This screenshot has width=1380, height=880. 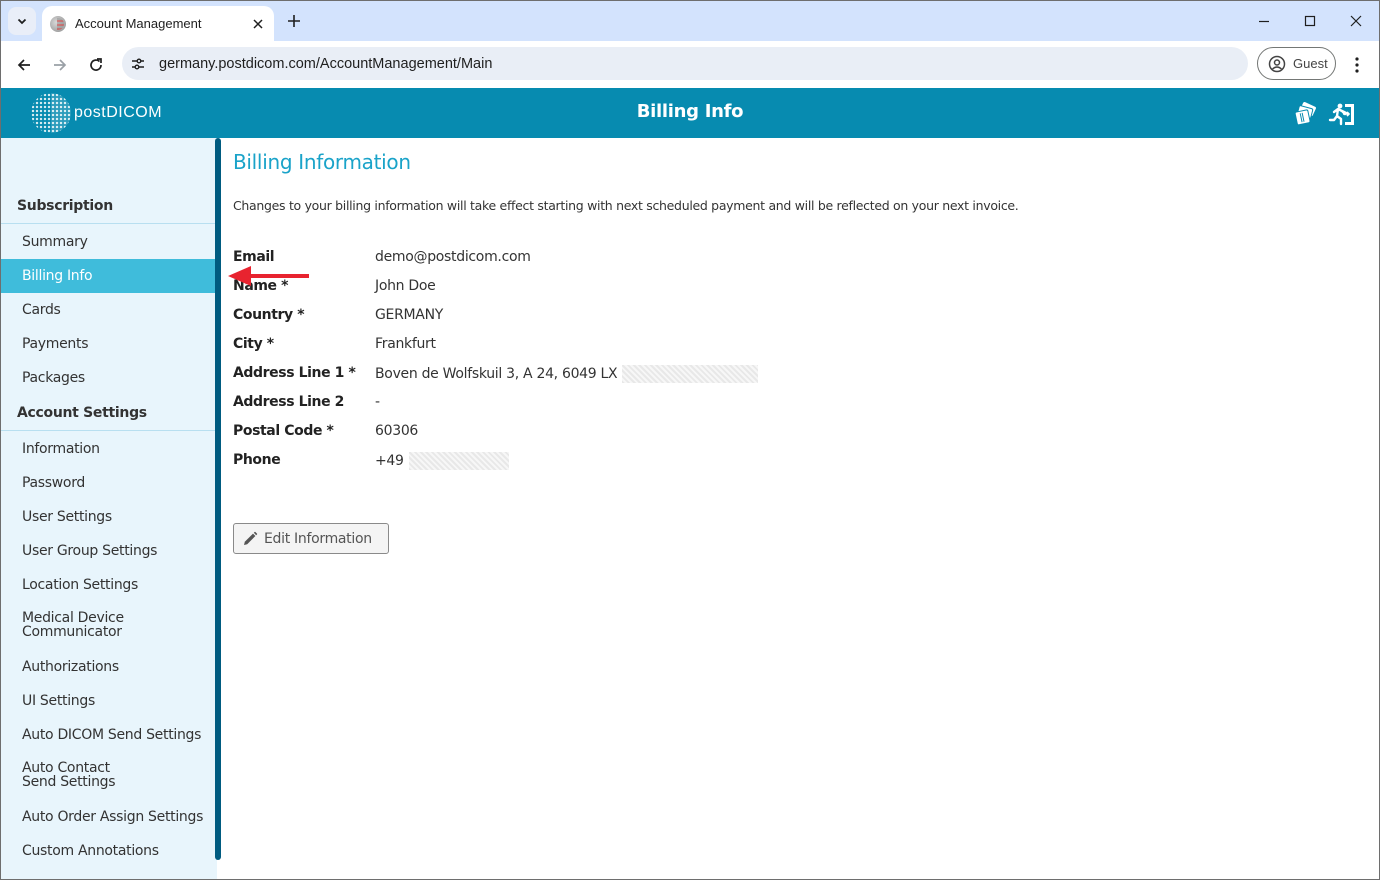 I want to click on payment-cards-button, so click(x=1306, y=114).